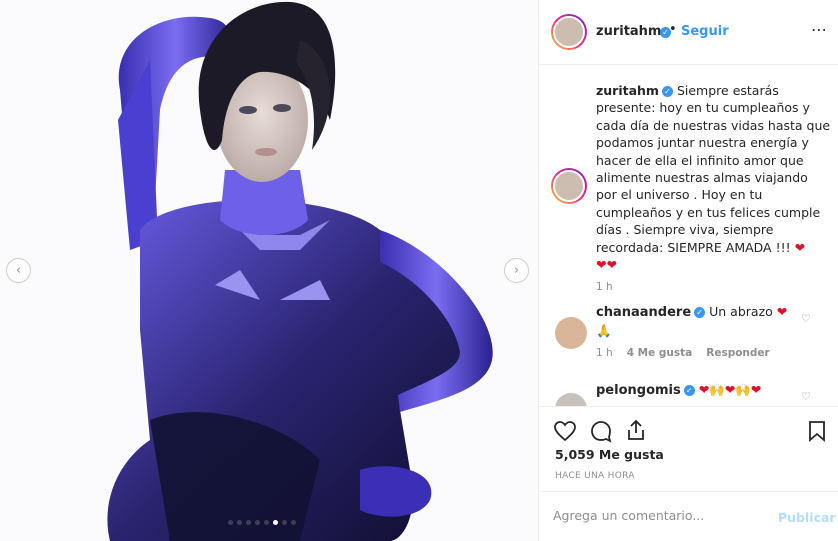 The width and height of the screenshot is (838, 541). Describe the element at coordinates (660, 353) in the screenshot. I see `comment-likes: 4 Me gusta` at that location.